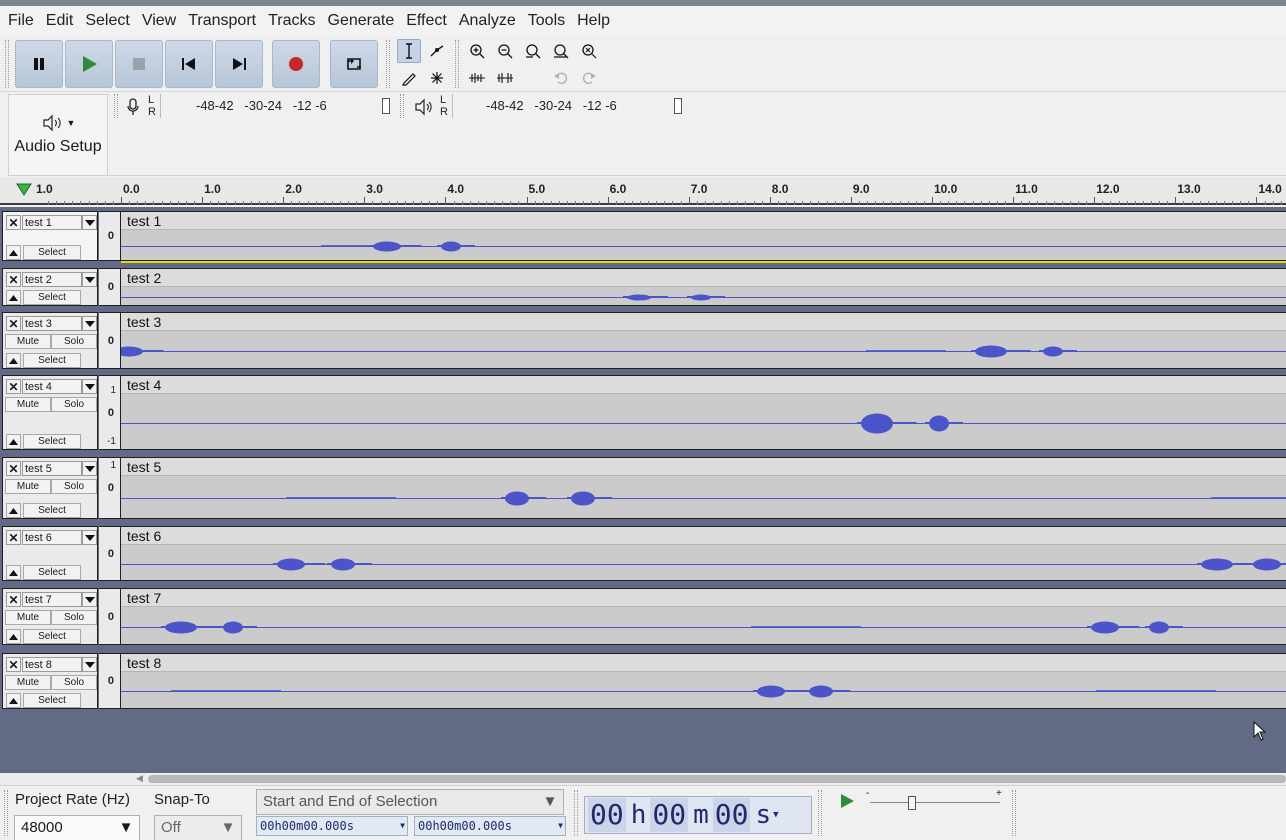 The height and width of the screenshot is (840, 1286). Describe the element at coordinates (388, 64) in the screenshot. I see `toolbar-grip-tools` at that location.